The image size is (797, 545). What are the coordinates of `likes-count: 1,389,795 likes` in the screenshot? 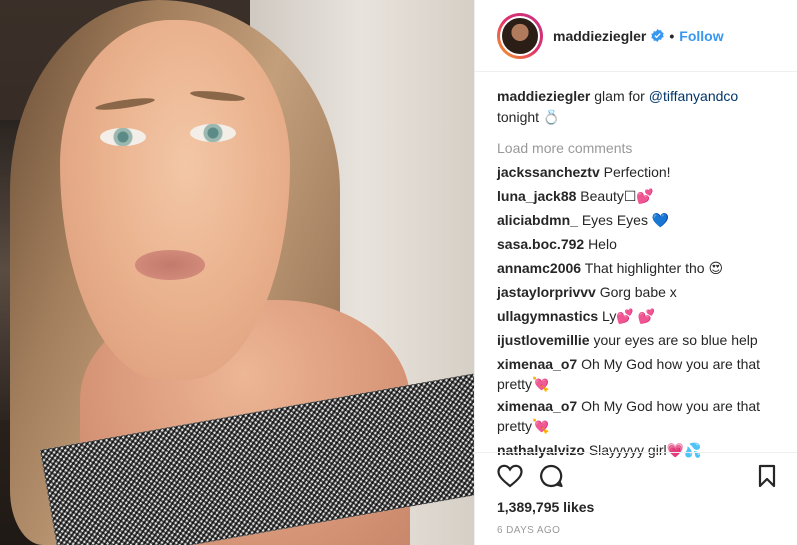 It's located at (636, 507).